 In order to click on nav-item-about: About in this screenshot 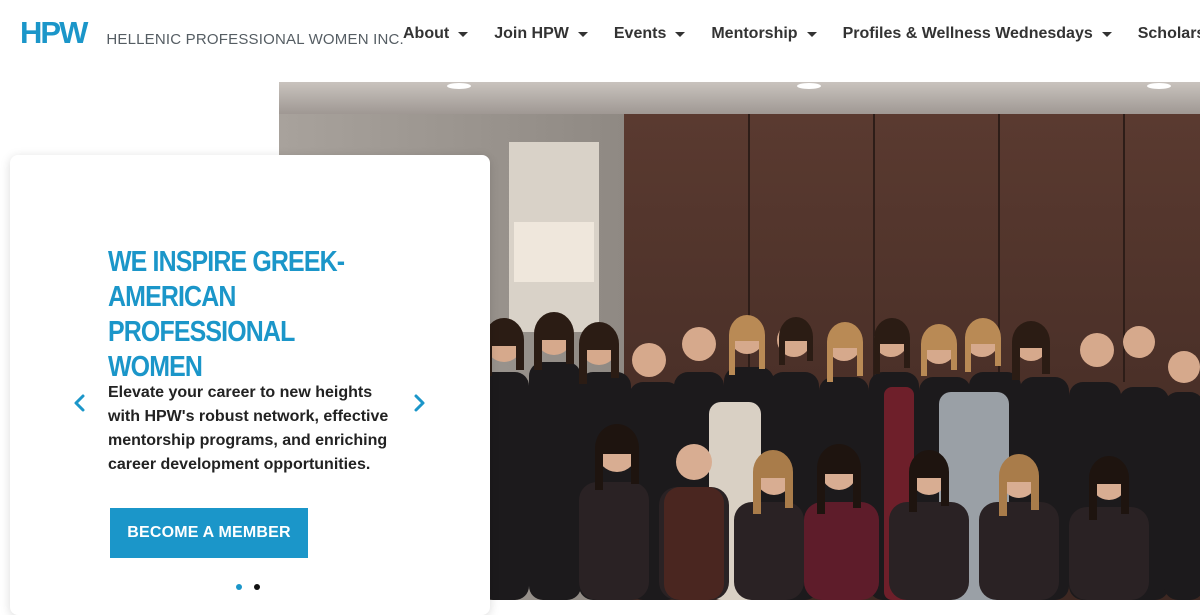, I will do `click(436, 34)`.